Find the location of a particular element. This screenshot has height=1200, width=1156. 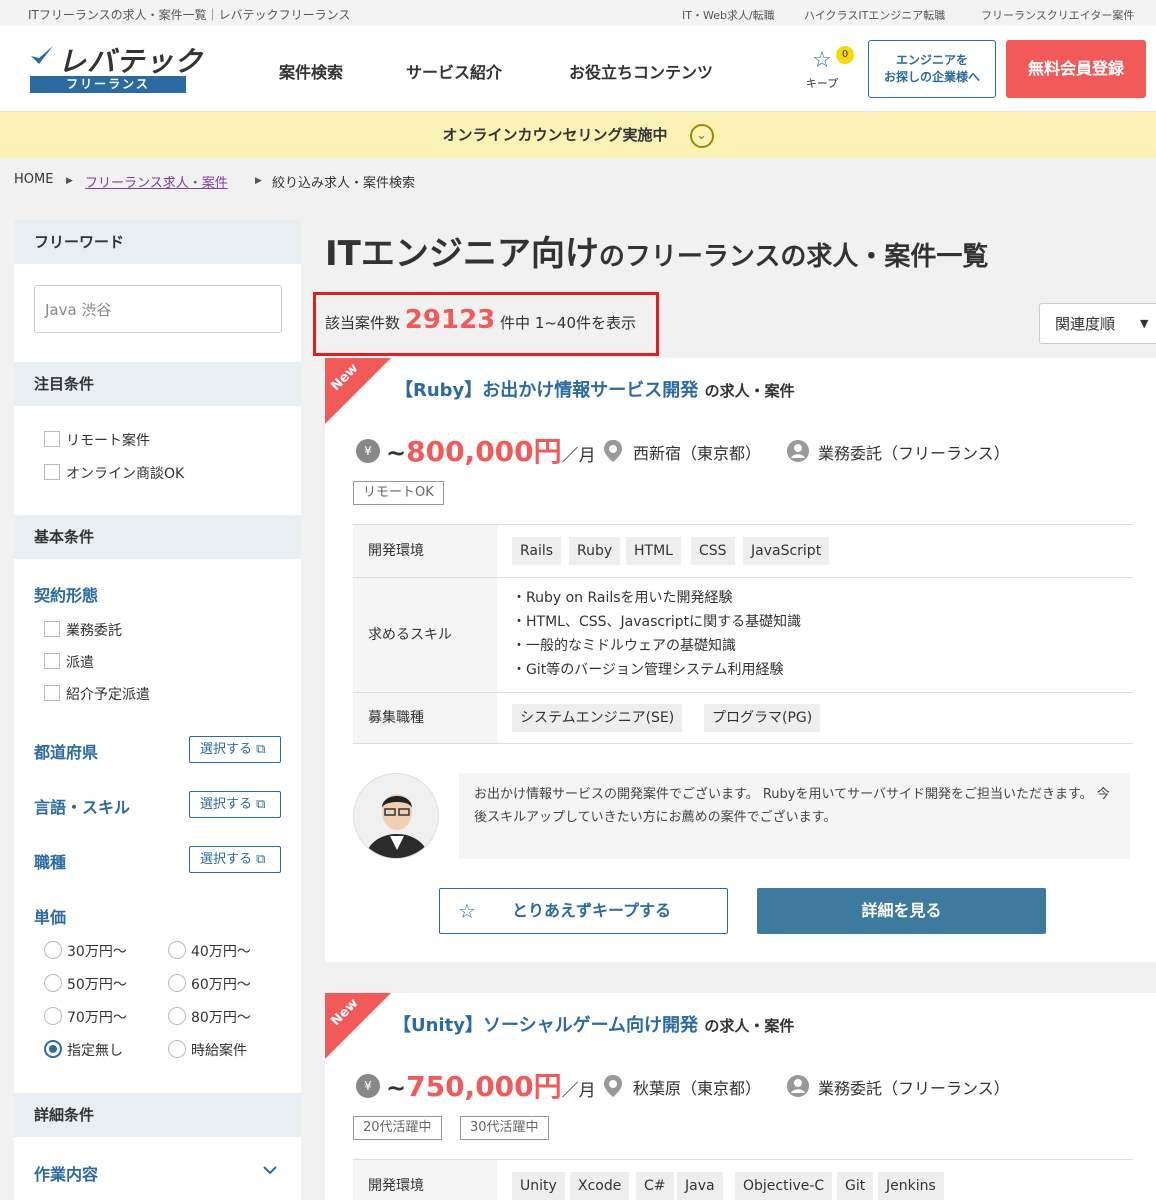

detail-button: 詳細を見る is located at coordinates (901, 911).